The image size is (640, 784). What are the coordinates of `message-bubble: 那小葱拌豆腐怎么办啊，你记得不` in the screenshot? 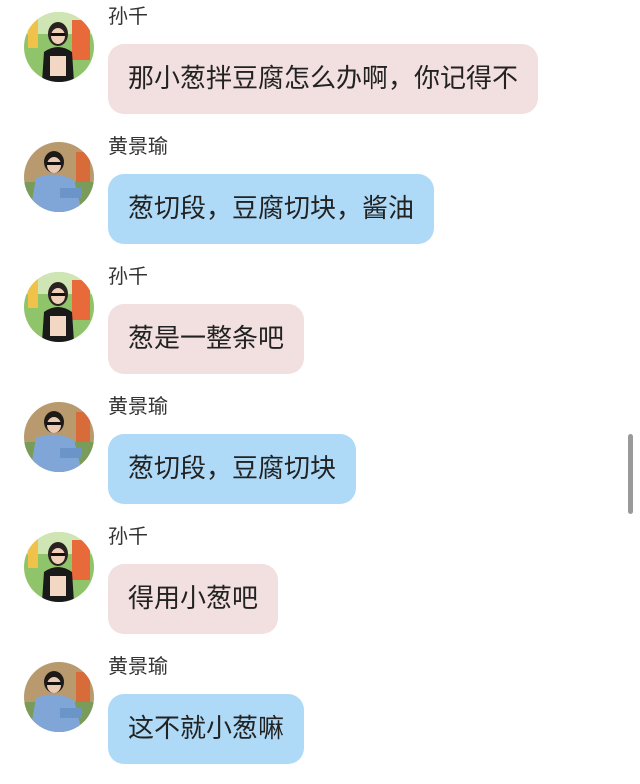 It's located at (323, 79).